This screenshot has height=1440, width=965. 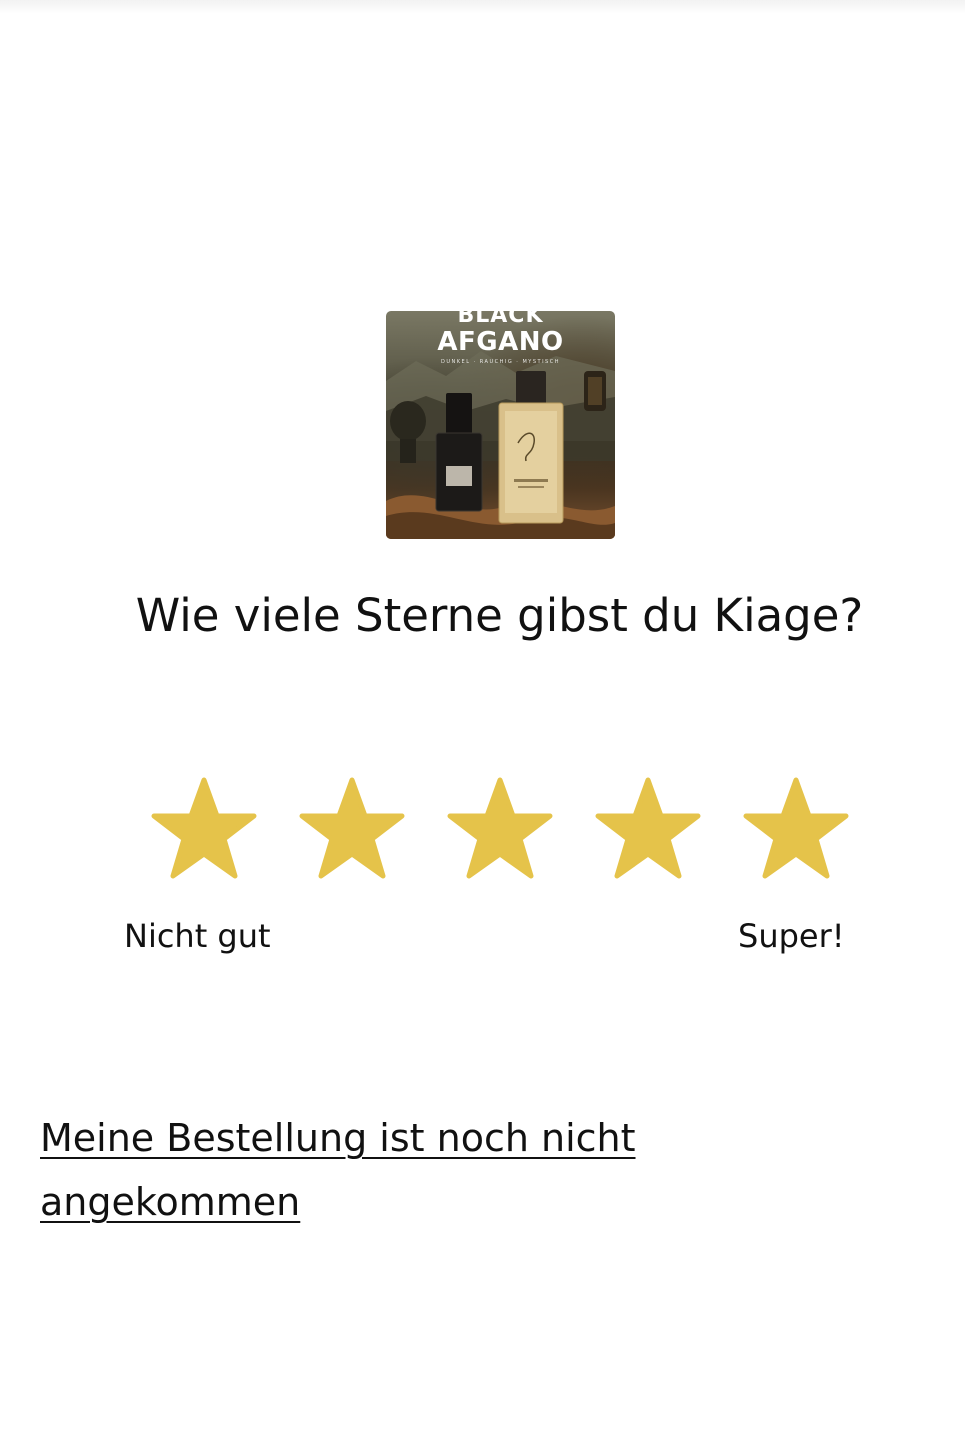 I want to click on product-image: BLACK AFGANO DUNKEL · RAUCHIG · MYSTISCH, so click(x=500, y=425).